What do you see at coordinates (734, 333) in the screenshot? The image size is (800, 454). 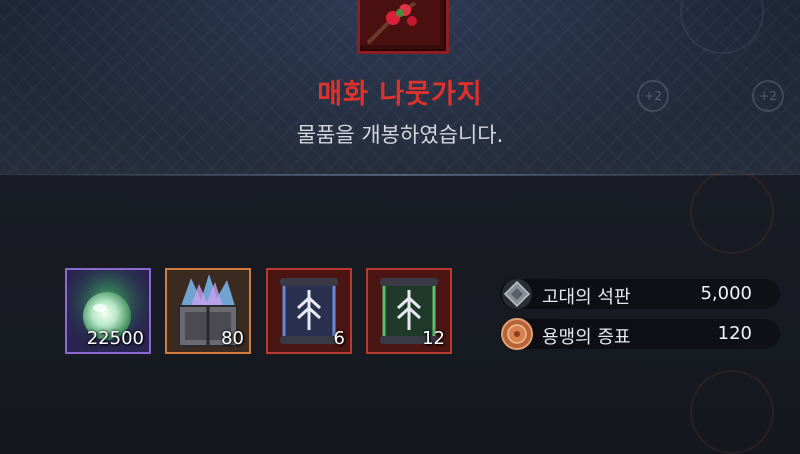 I see `currency-value: 120` at bounding box center [734, 333].